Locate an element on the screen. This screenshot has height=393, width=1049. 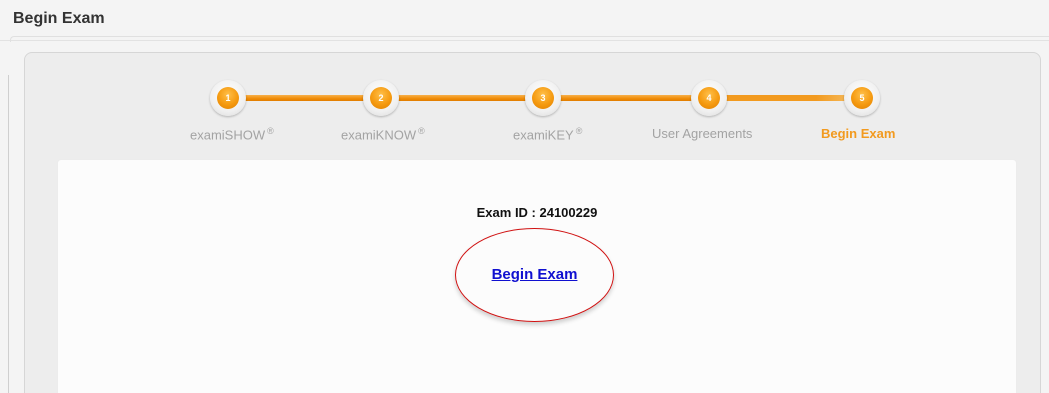
step-2-label: examiKNOW ® is located at coordinates (383, 134).